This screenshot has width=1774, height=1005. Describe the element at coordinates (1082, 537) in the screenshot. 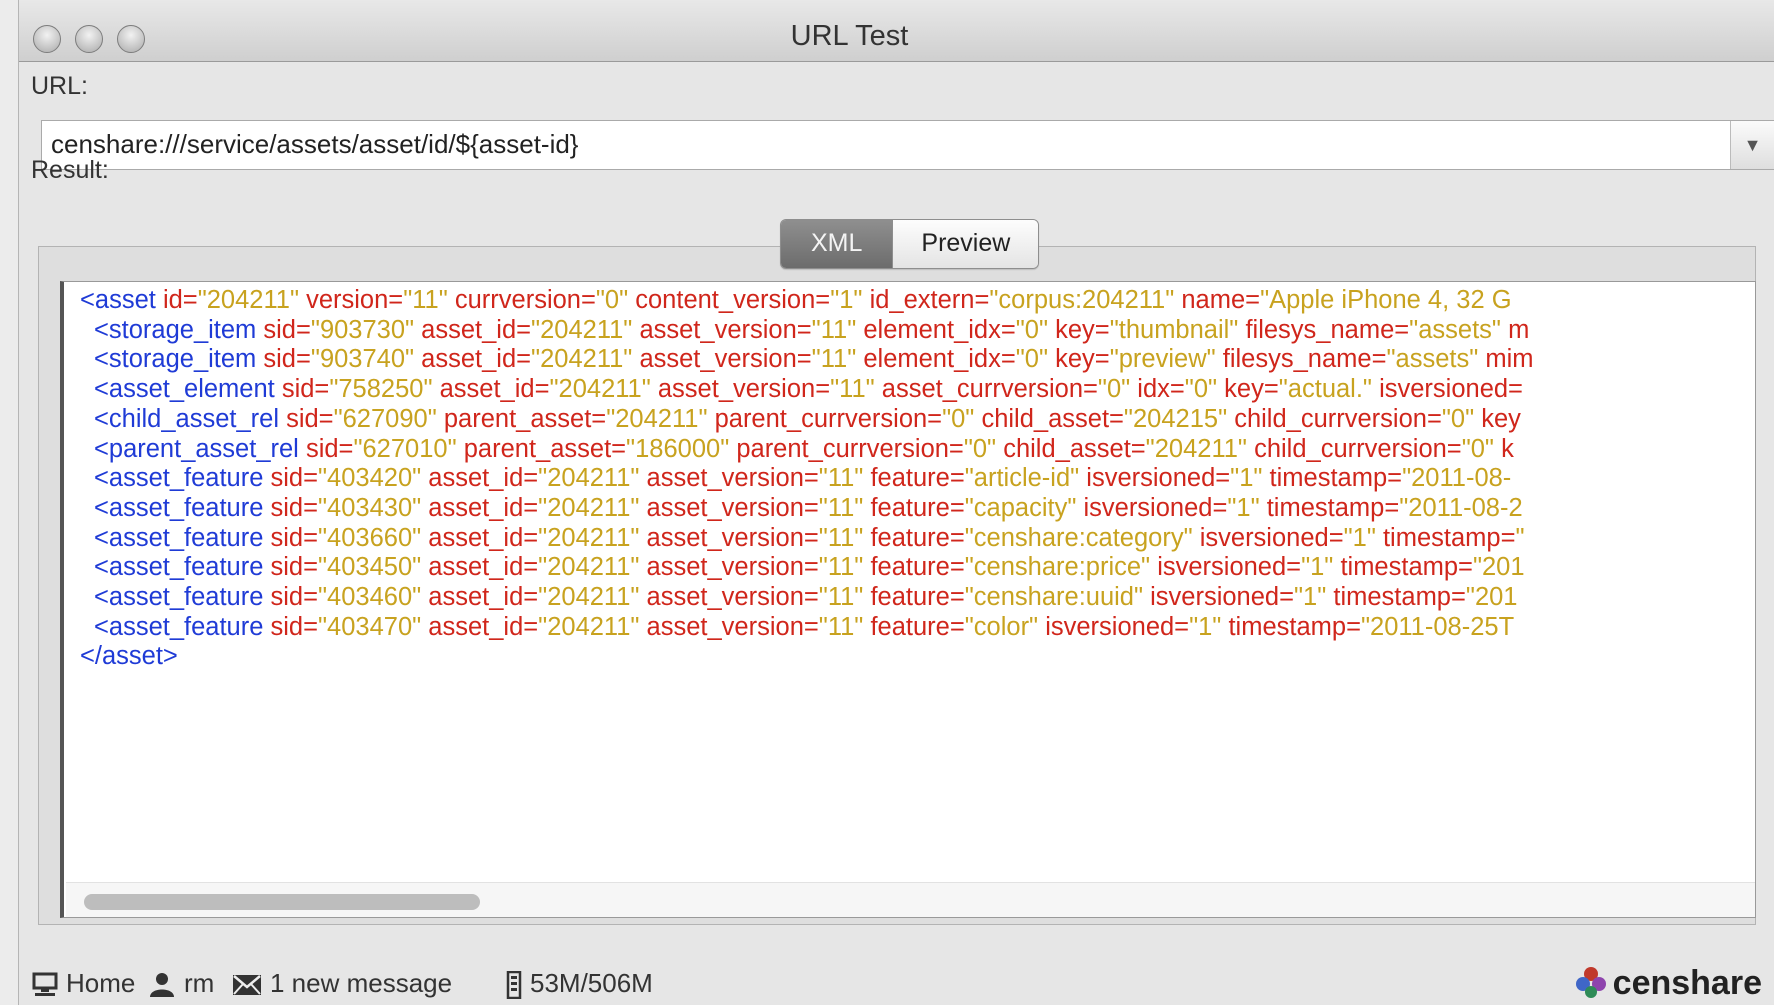

I see `xml-value: "censhare:category"` at that location.